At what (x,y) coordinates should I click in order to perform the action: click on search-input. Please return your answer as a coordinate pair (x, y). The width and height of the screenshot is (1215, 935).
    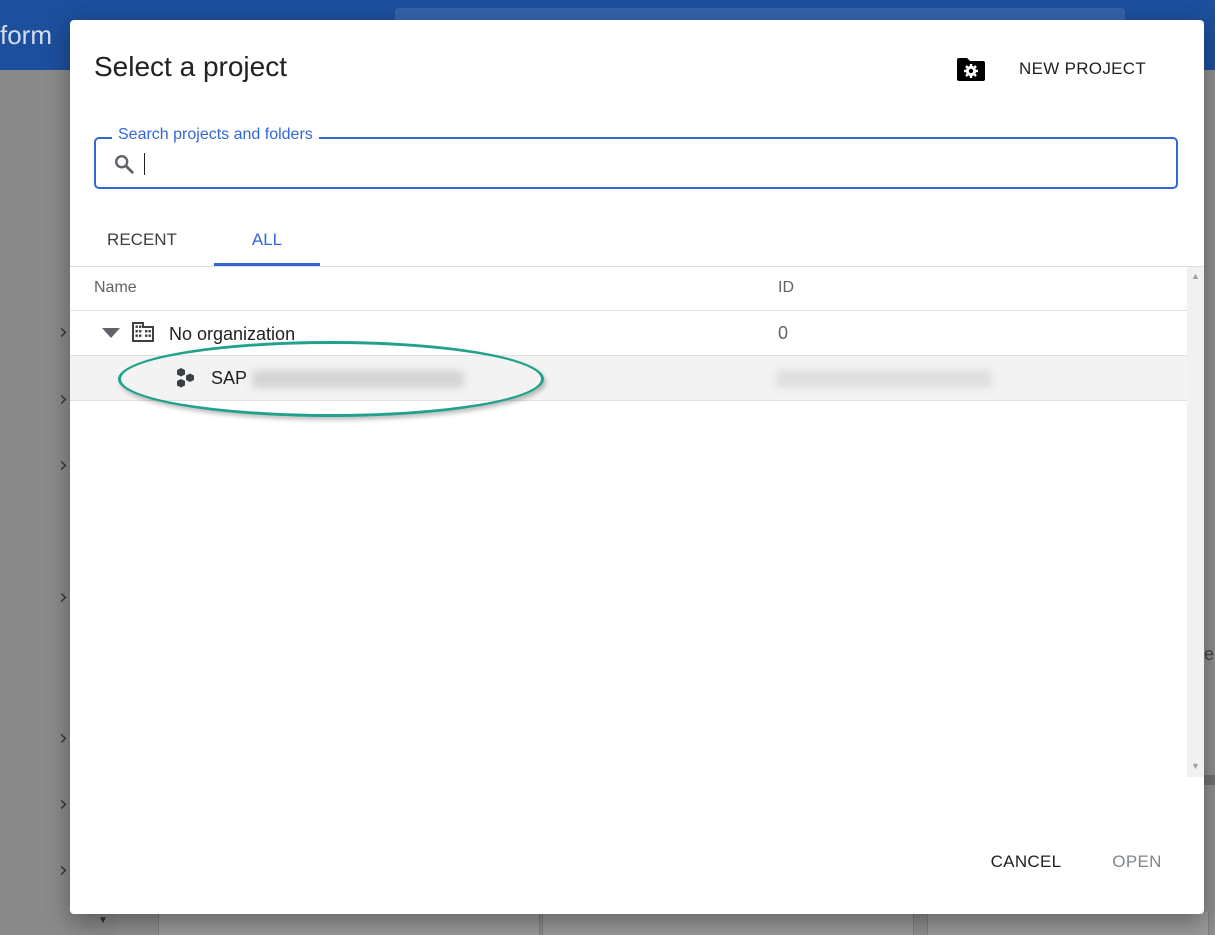
    Looking at the image, I should click on (652, 163).